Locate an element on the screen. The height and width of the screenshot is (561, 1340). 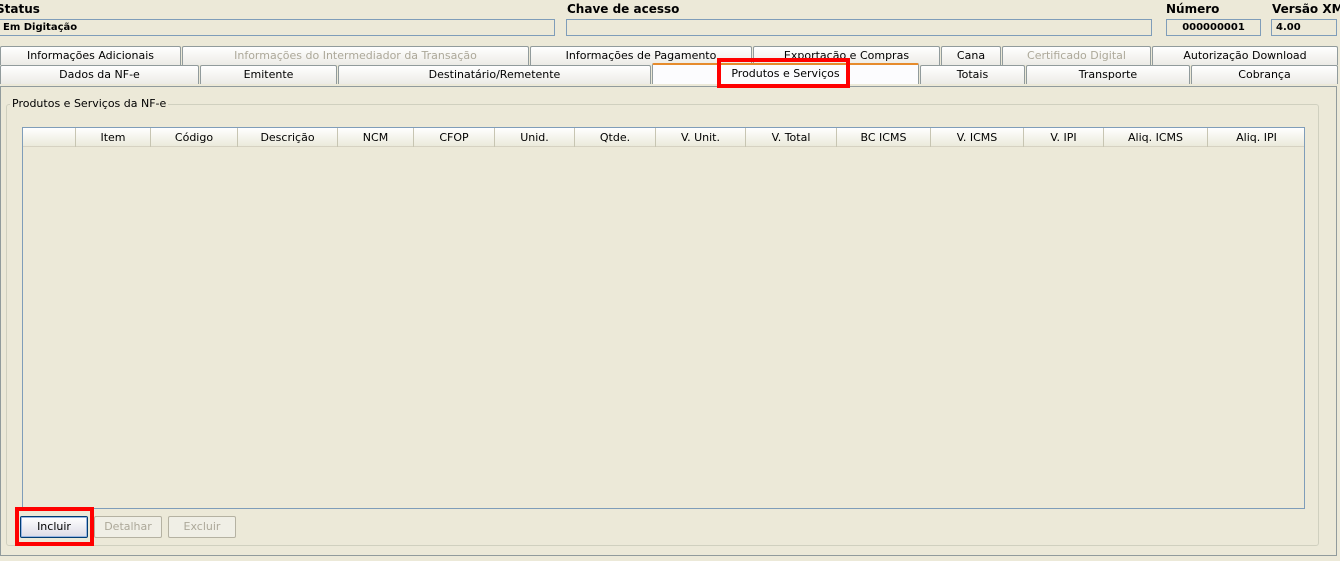
chave-label: Chave de acesso is located at coordinates (623, 9).